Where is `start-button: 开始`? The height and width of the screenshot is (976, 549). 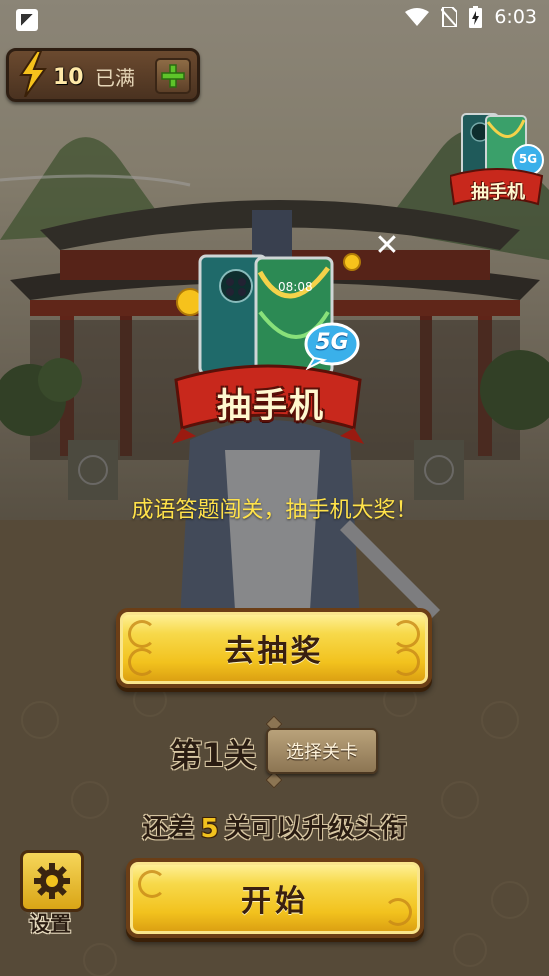 start-button: 开始 is located at coordinates (275, 898).